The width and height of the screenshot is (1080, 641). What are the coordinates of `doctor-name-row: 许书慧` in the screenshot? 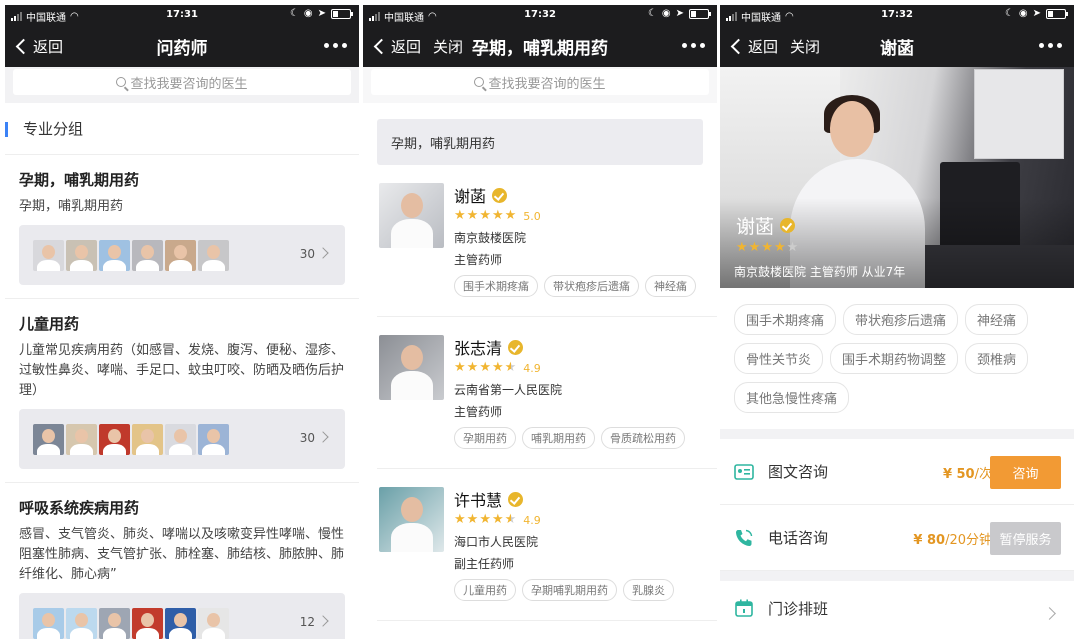 It's located at (489, 499).